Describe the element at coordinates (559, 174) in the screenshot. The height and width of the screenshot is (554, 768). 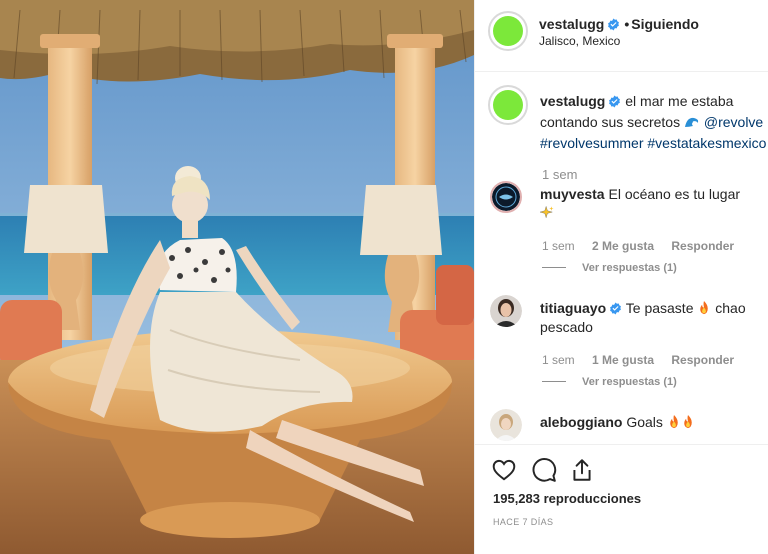
I see `caption-timestamp: 1 sem` at that location.